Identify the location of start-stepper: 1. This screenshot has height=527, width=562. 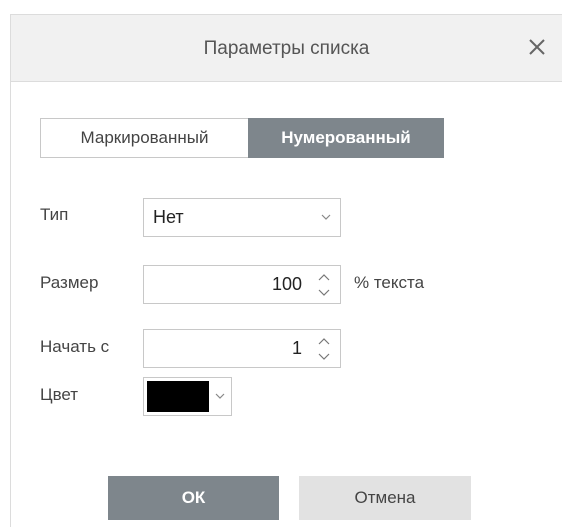
(242, 348).